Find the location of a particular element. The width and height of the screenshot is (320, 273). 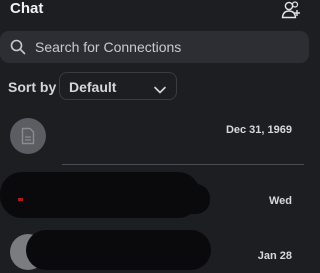

sort-dropdown: Default is located at coordinates (118, 86).